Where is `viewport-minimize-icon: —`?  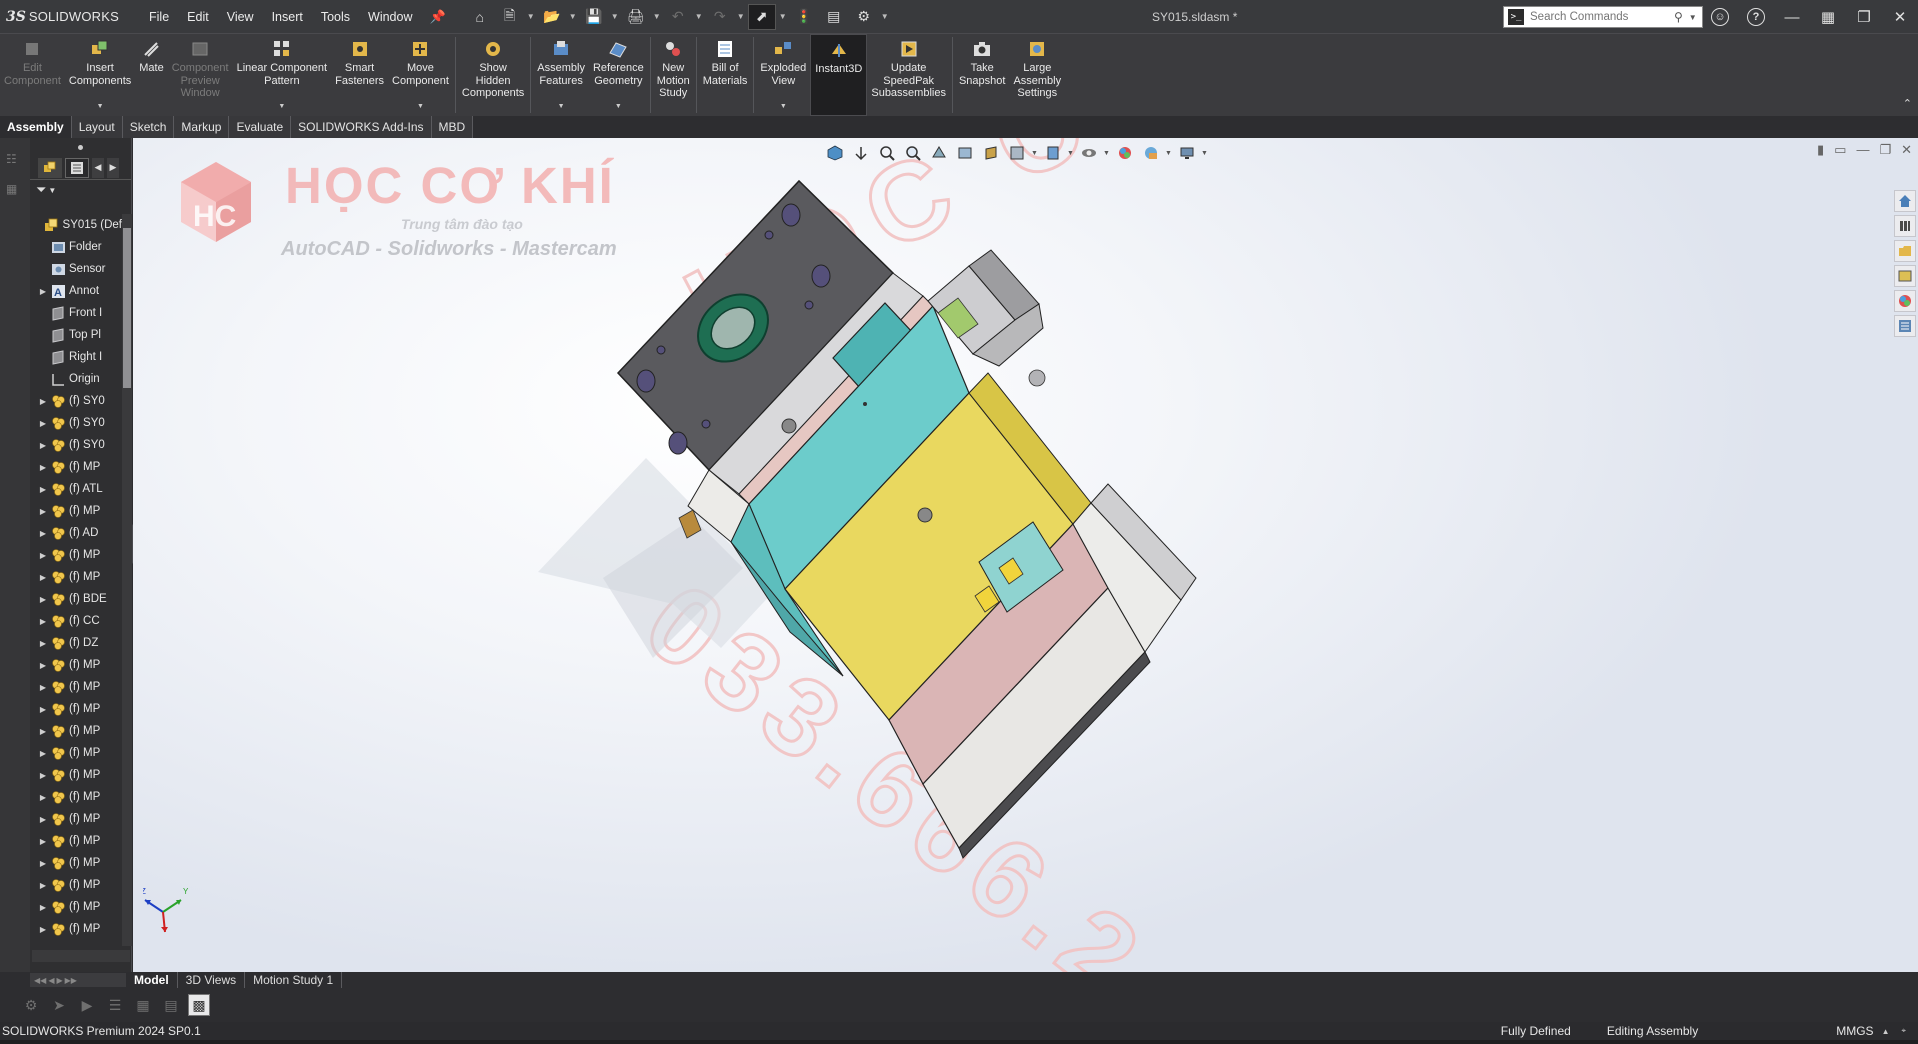 viewport-minimize-icon: — is located at coordinates (1862, 150).